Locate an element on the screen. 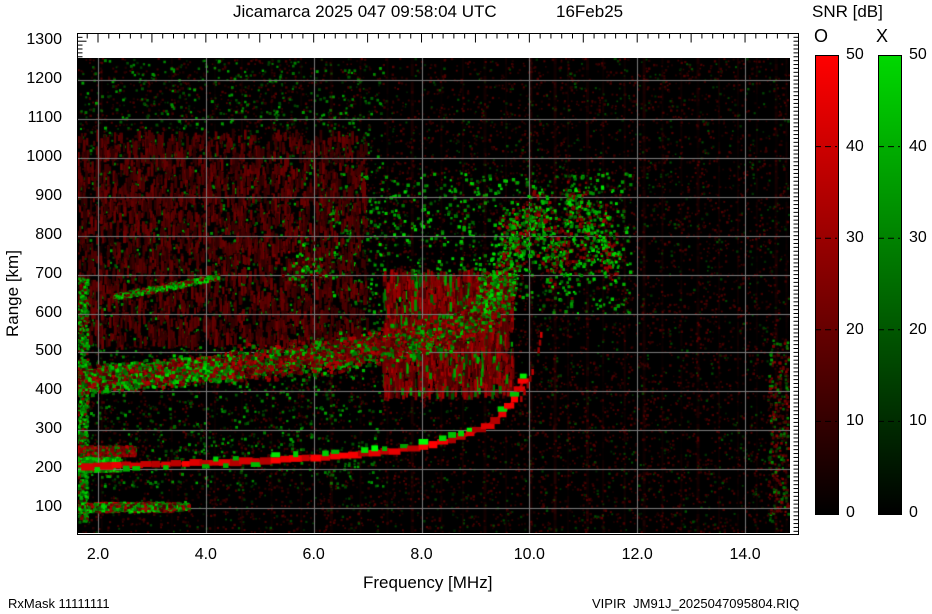  plot-date: 16Feb25 is located at coordinates (590, 11).